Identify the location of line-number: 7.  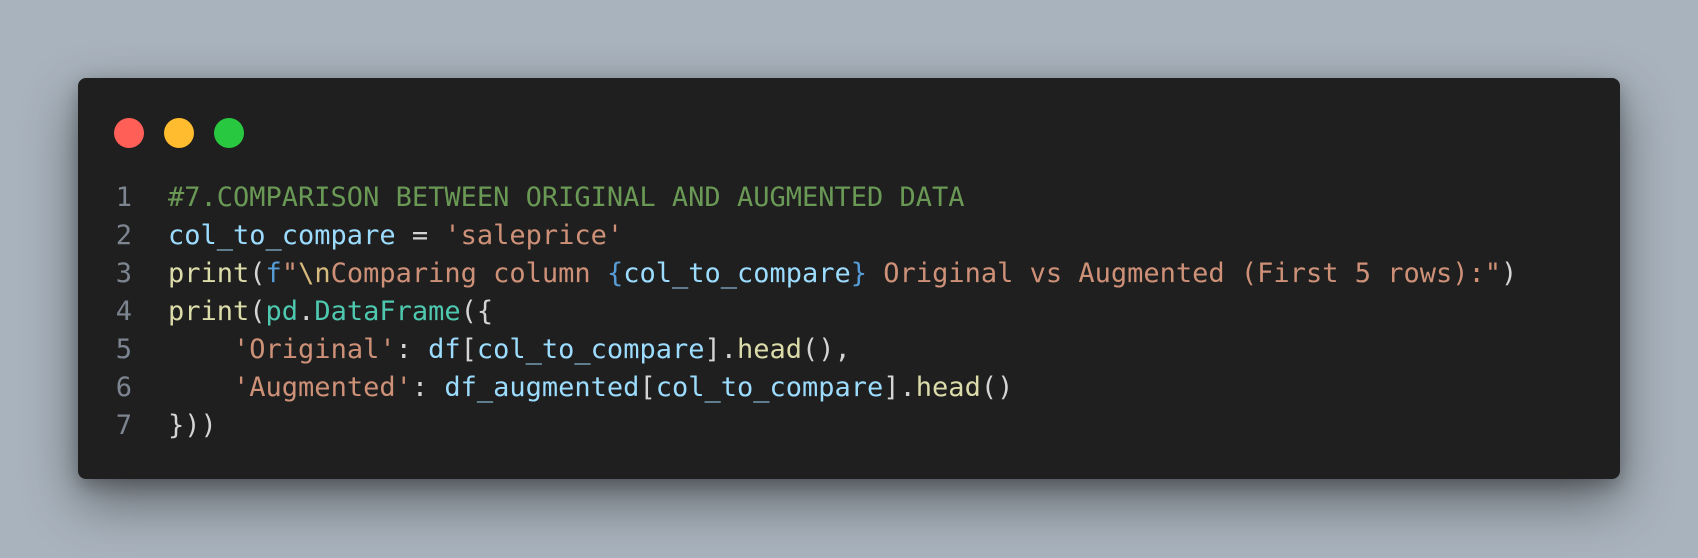
(123, 425).